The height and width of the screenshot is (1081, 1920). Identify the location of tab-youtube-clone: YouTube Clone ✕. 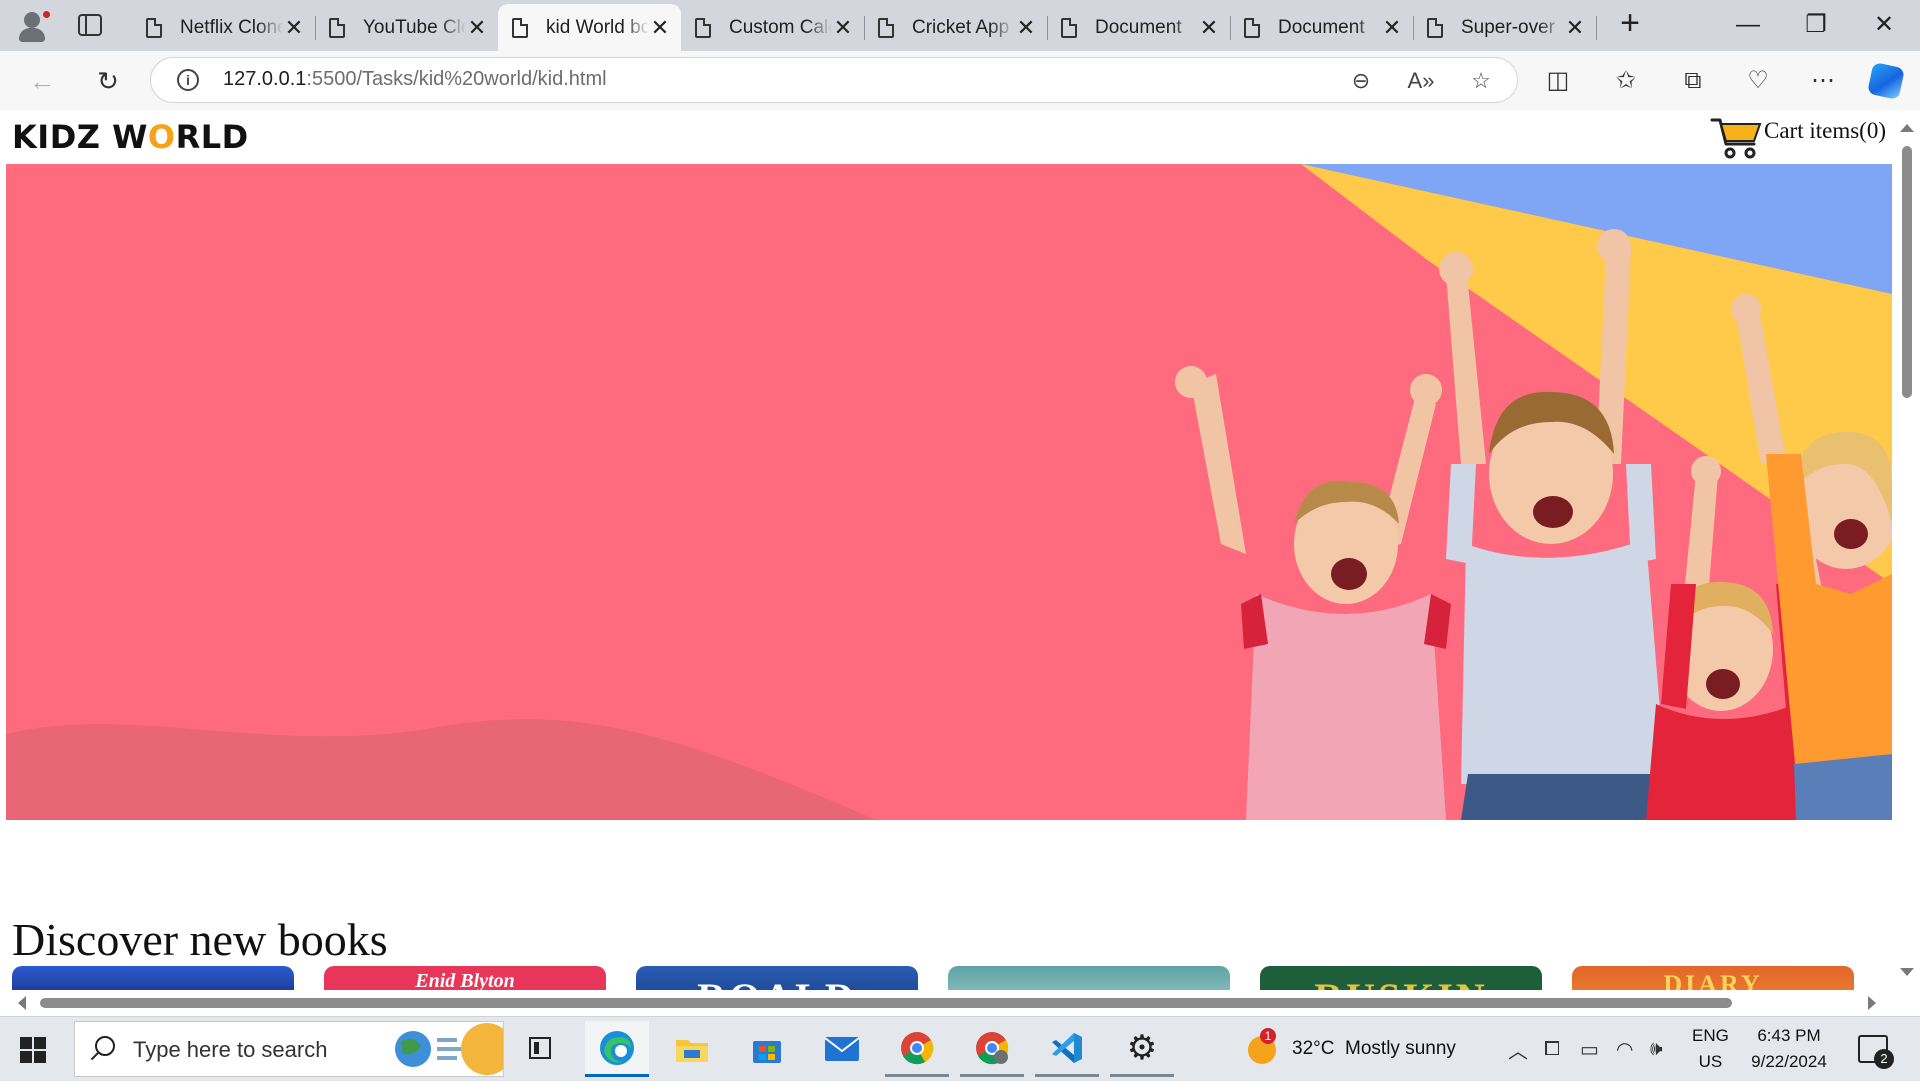
(406, 27).